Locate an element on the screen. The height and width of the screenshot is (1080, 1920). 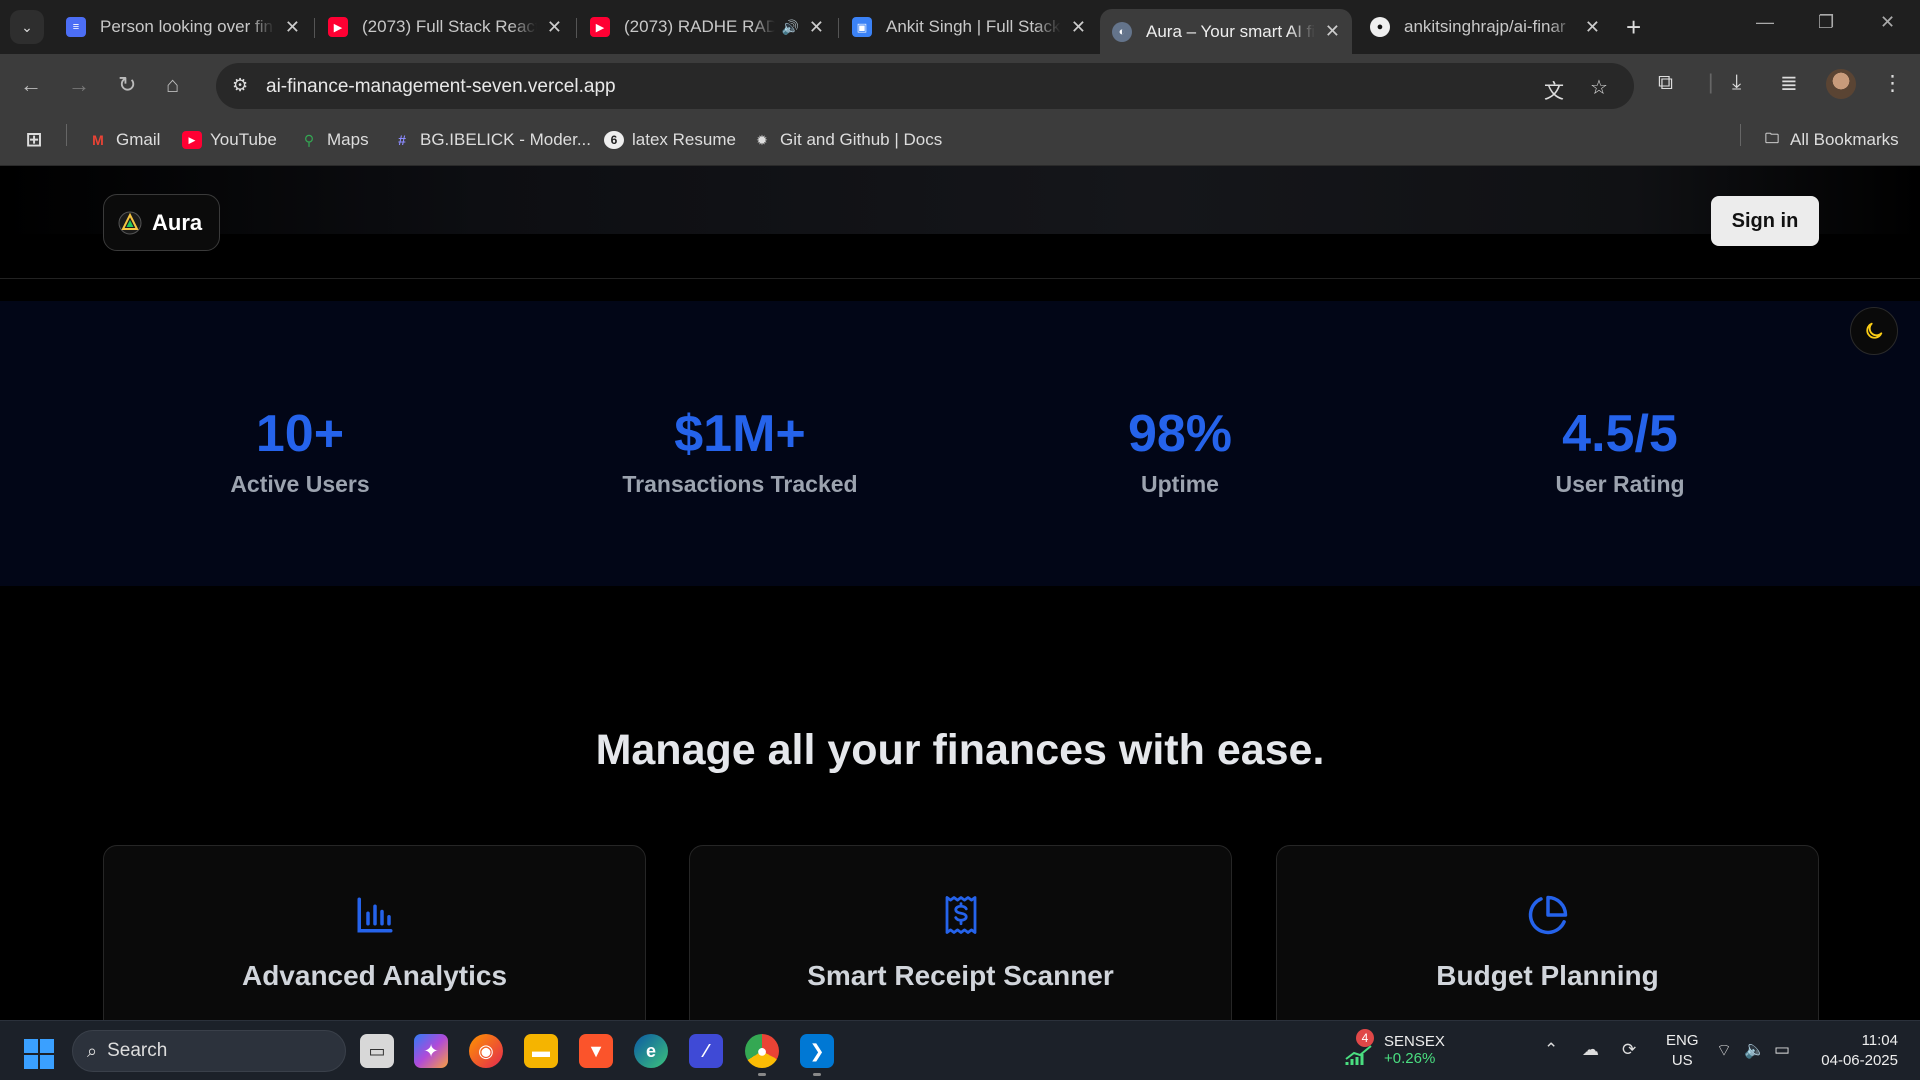
stat-transactions: $1M+ Transactions Tracked is located at coordinates (740, 451).